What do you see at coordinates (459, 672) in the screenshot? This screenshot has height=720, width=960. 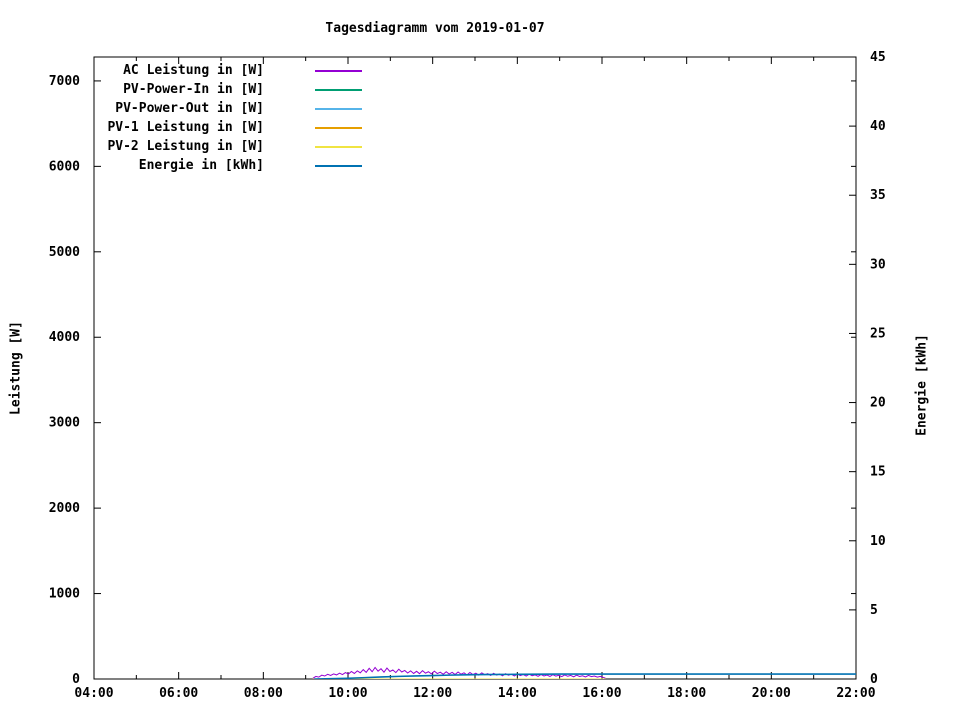 I see `series-line-ac-leistung-in-w` at bounding box center [459, 672].